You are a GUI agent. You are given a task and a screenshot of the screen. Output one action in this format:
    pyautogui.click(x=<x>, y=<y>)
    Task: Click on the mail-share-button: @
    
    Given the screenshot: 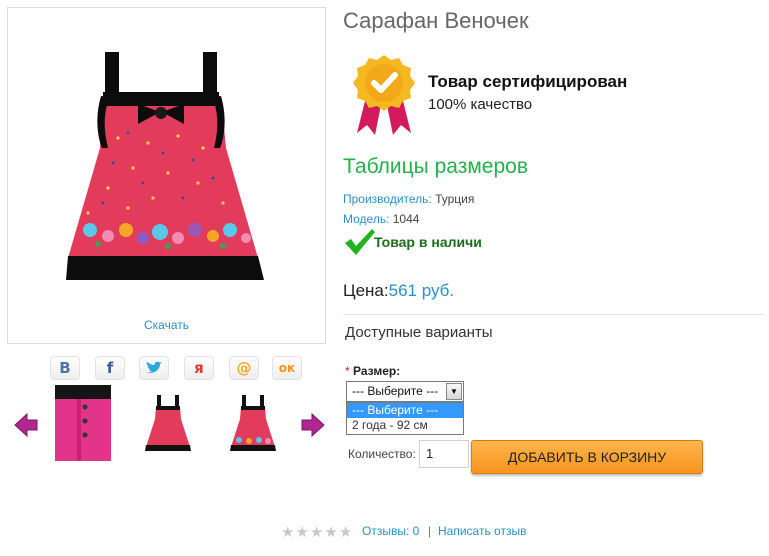 What is the action you would take?
    pyautogui.click(x=244, y=368)
    